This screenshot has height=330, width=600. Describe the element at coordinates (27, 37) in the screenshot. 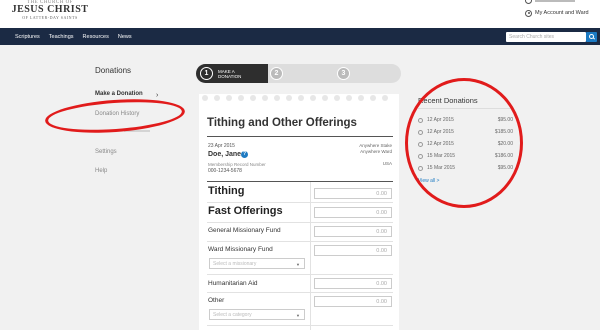

I see `nav-scriptures: Scriptures` at that location.